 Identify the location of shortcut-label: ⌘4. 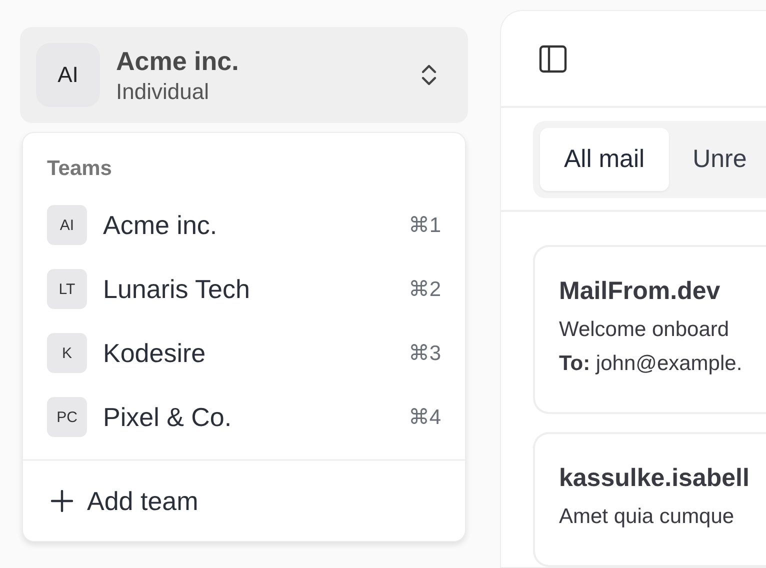
(424, 417).